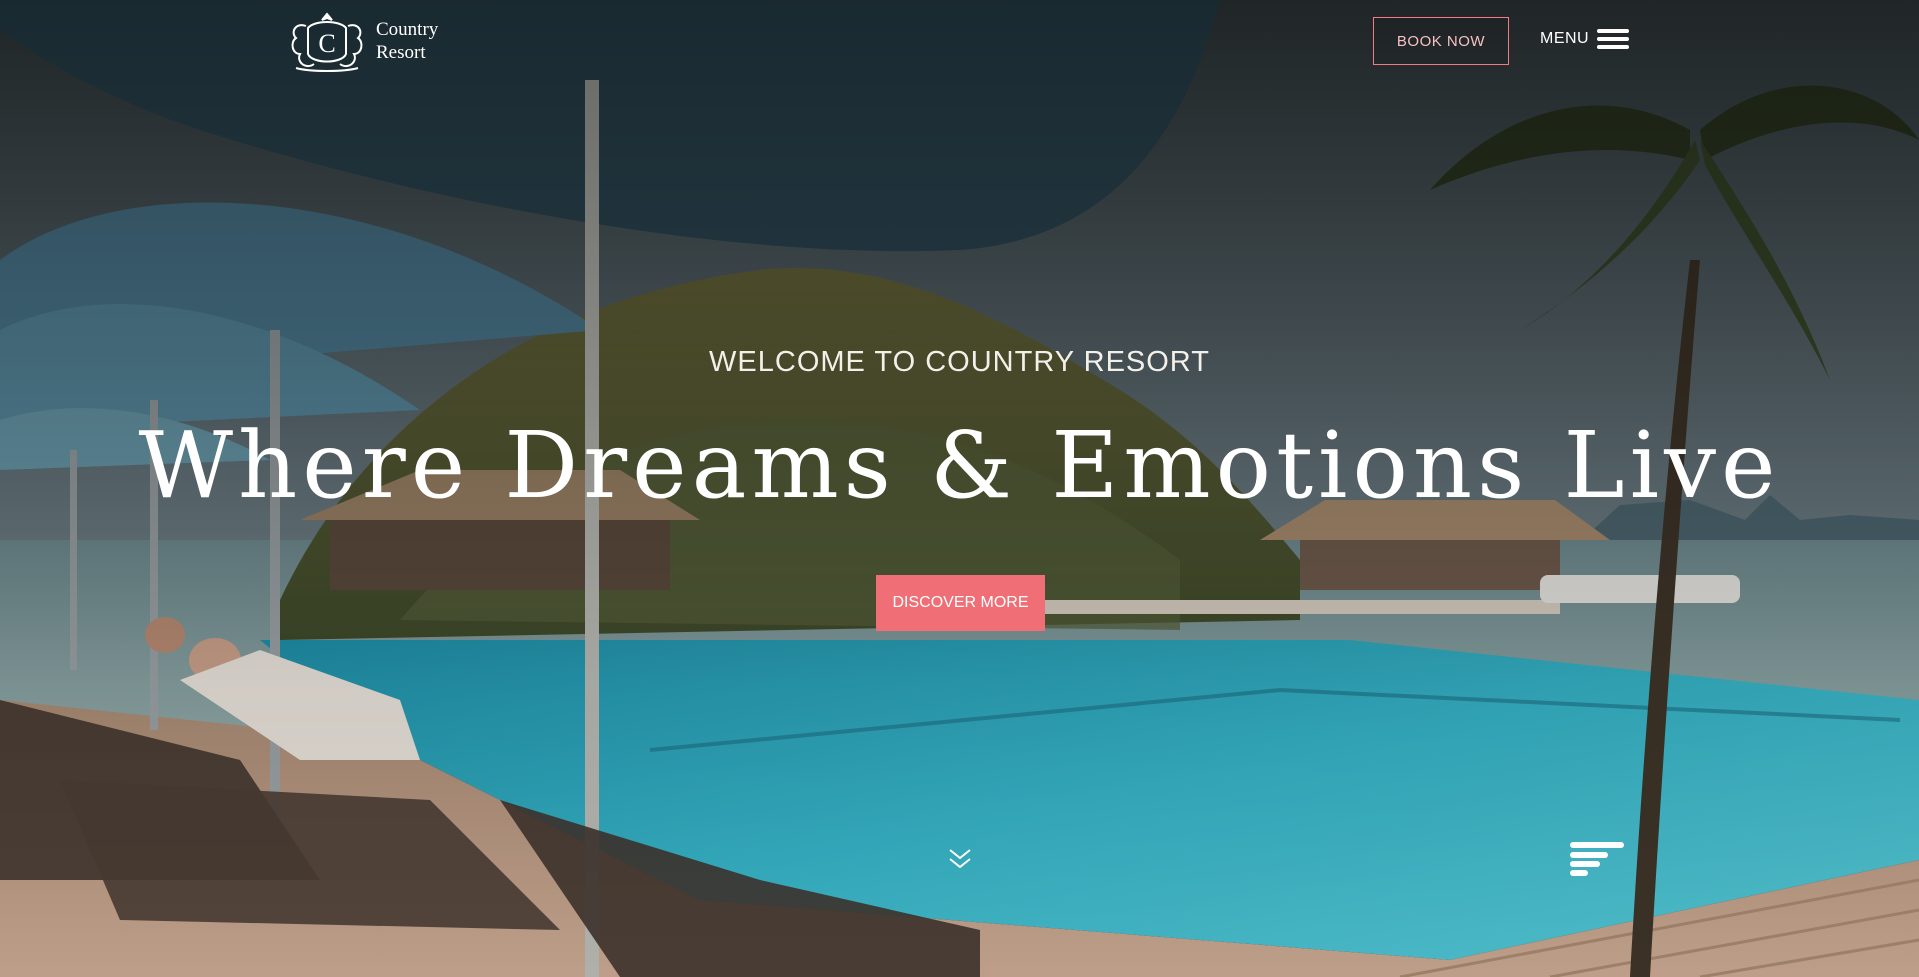  What do you see at coordinates (407, 41) in the screenshot?
I see `logo-wordmark: Country Resort` at bounding box center [407, 41].